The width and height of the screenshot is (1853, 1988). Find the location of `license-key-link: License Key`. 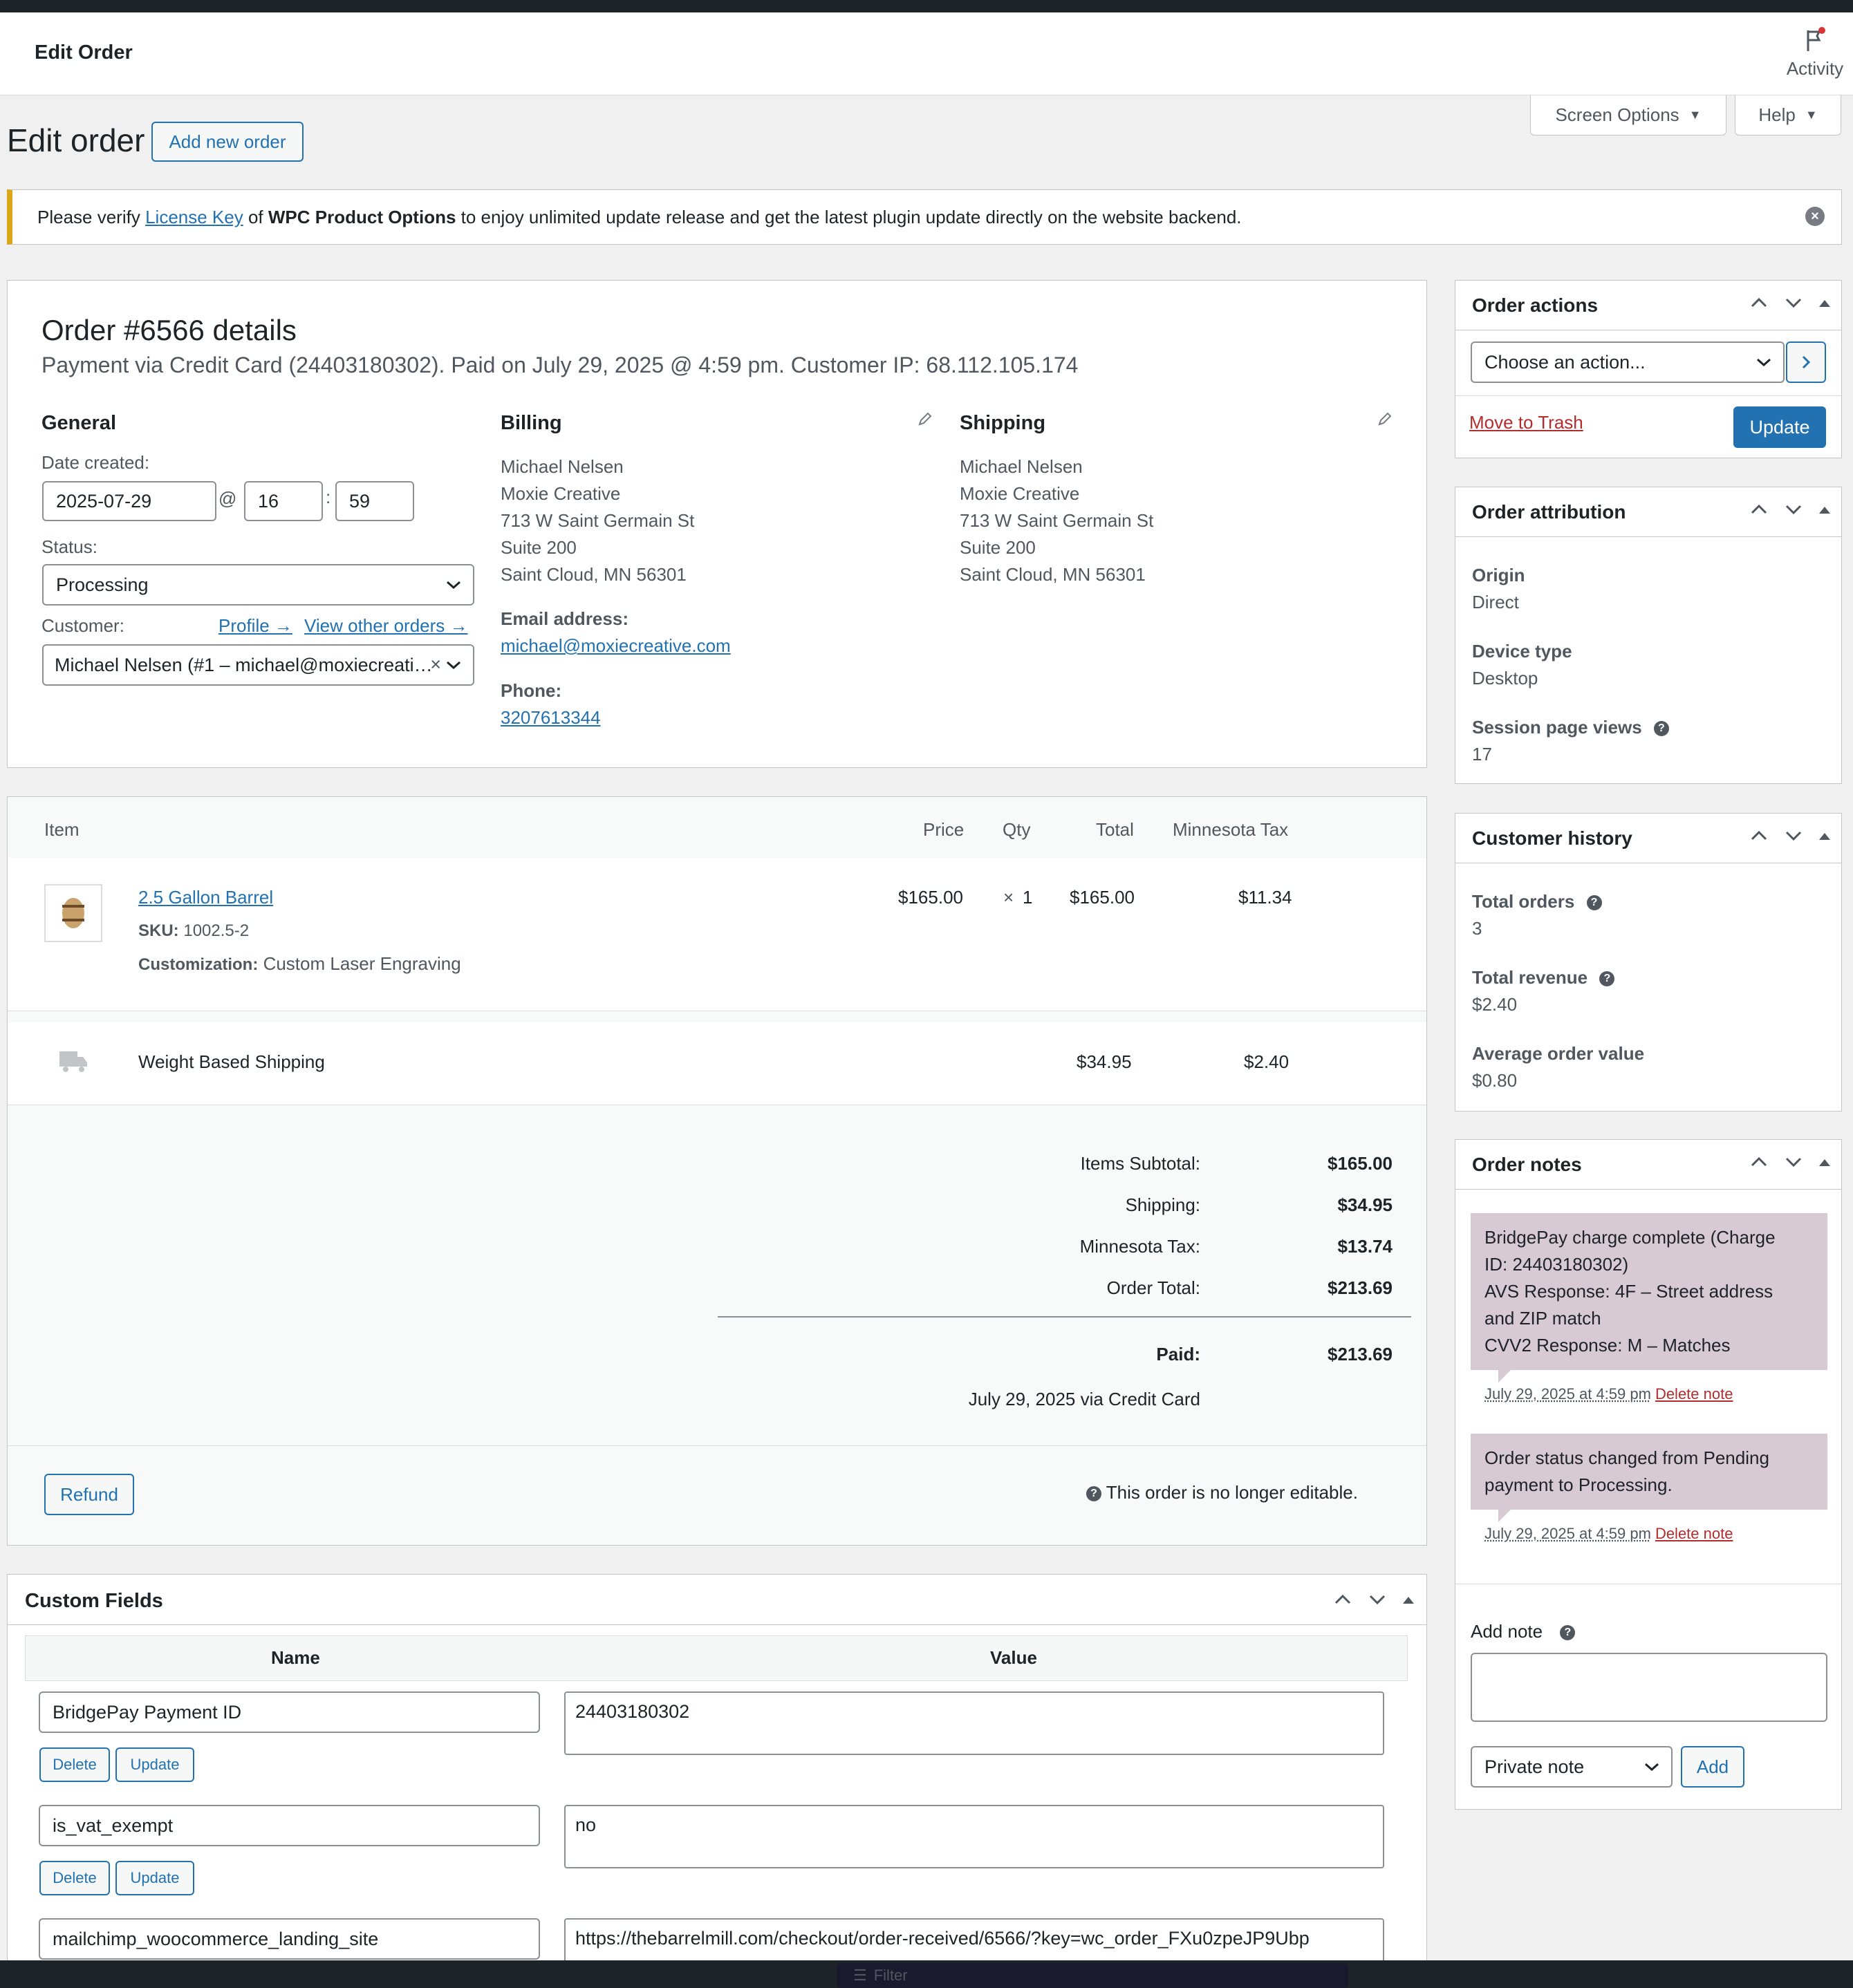

license-key-link: License Key is located at coordinates (194, 217).